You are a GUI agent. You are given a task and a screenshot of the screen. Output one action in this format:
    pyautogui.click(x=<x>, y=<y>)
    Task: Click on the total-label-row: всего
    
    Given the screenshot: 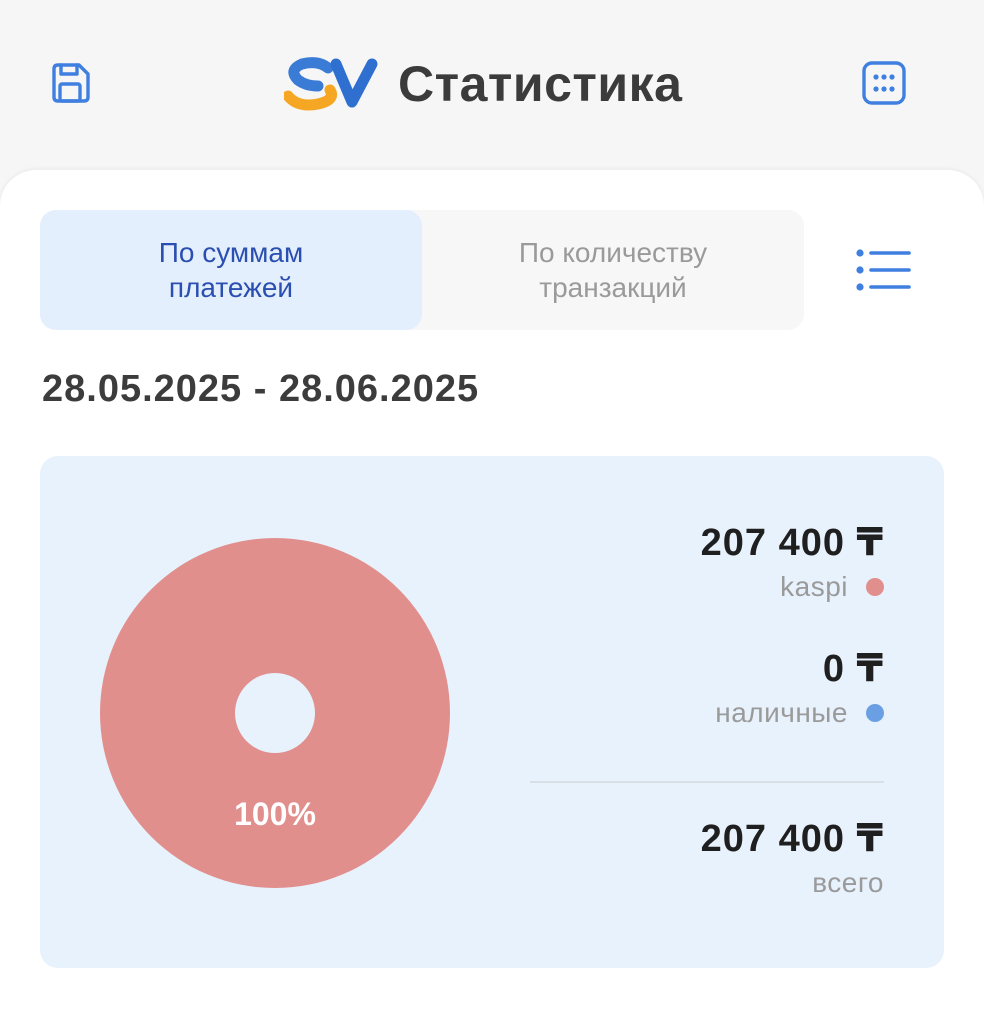 What is the action you would take?
    pyautogui.click(x=792, y=883)
    